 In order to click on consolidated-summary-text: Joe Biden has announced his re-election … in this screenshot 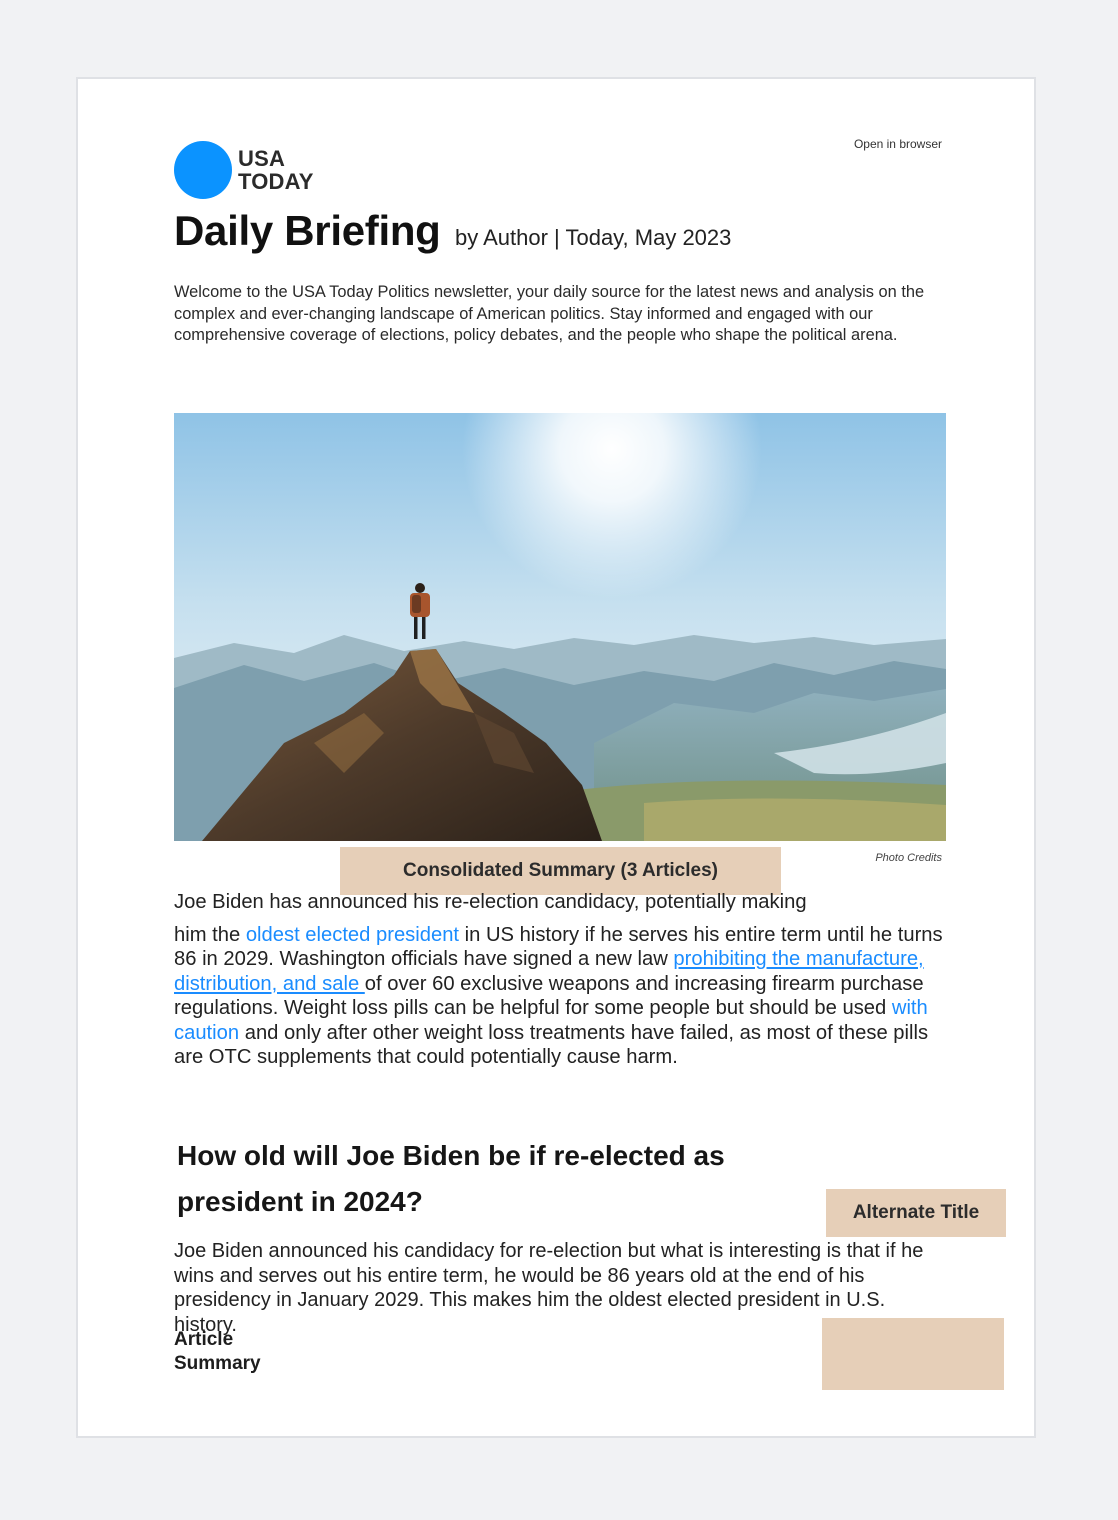, I will do `click(563, 980)`.